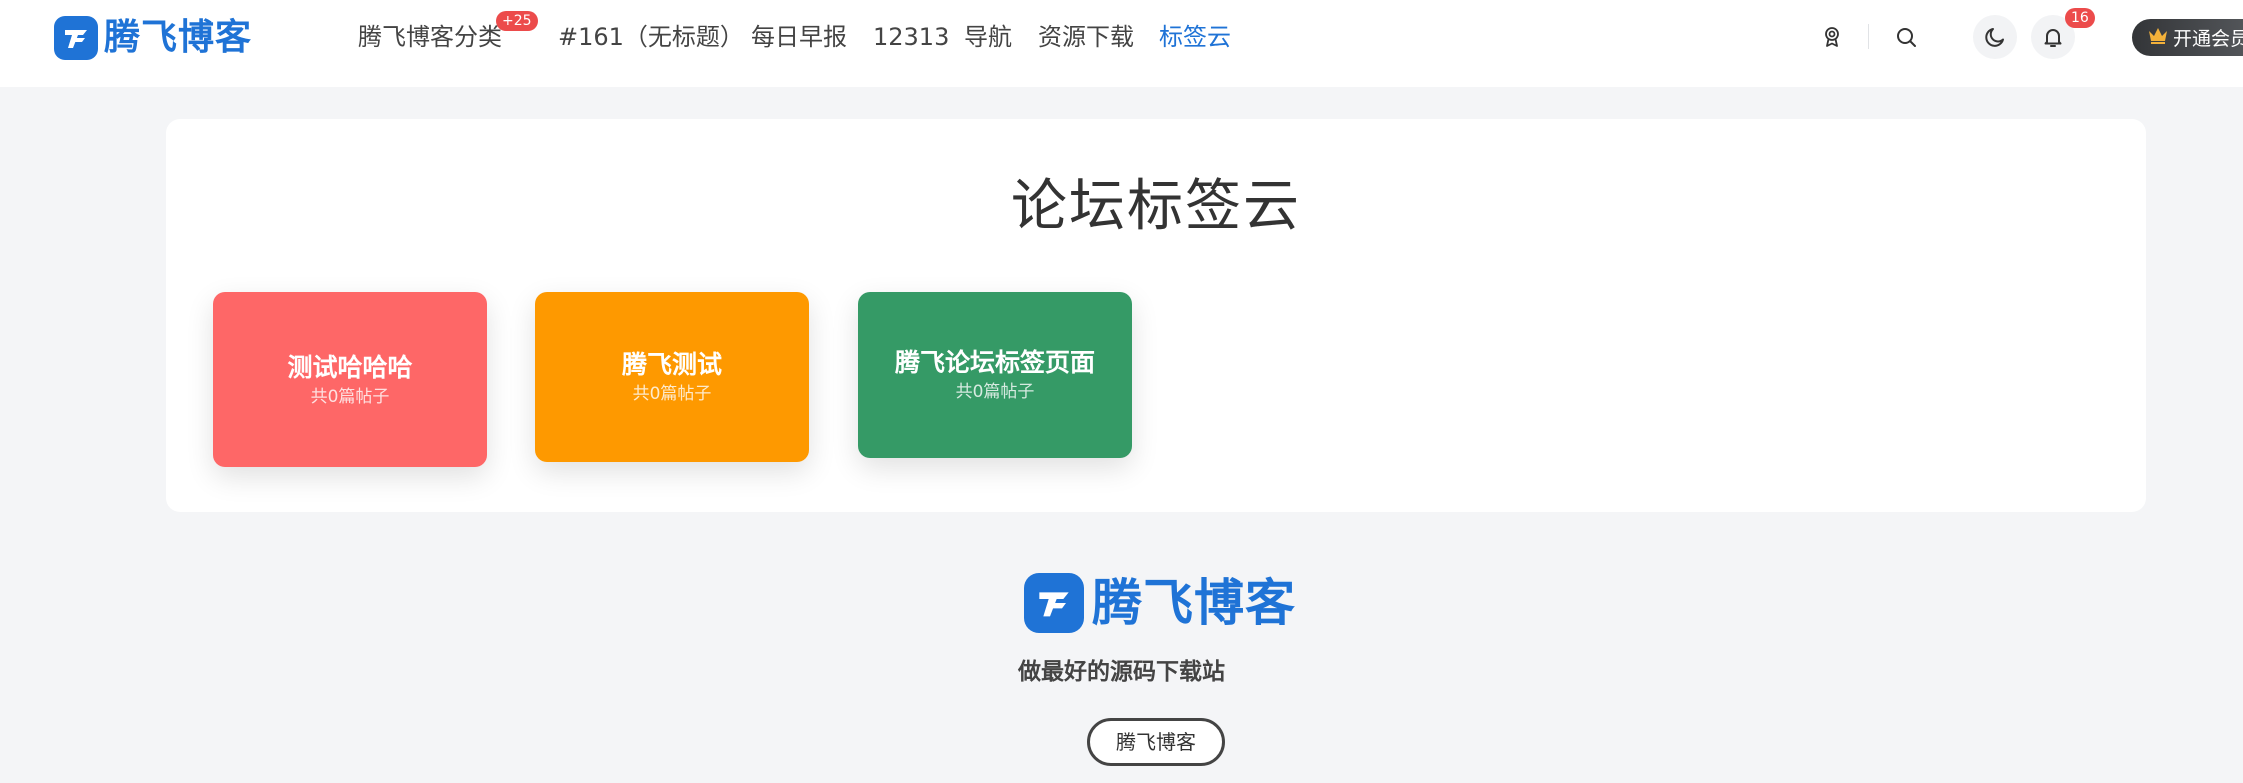 The image size is (2243, 783). I want to click on nav-new-count-badge: +25, so click(517, 21).